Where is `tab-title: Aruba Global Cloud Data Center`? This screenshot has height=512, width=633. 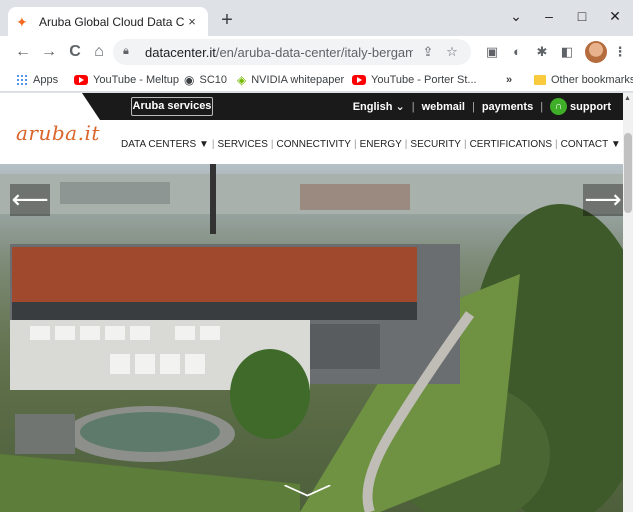 tab-title: Aruba Global Cloud Data Center is located at coordinates (111, 21).